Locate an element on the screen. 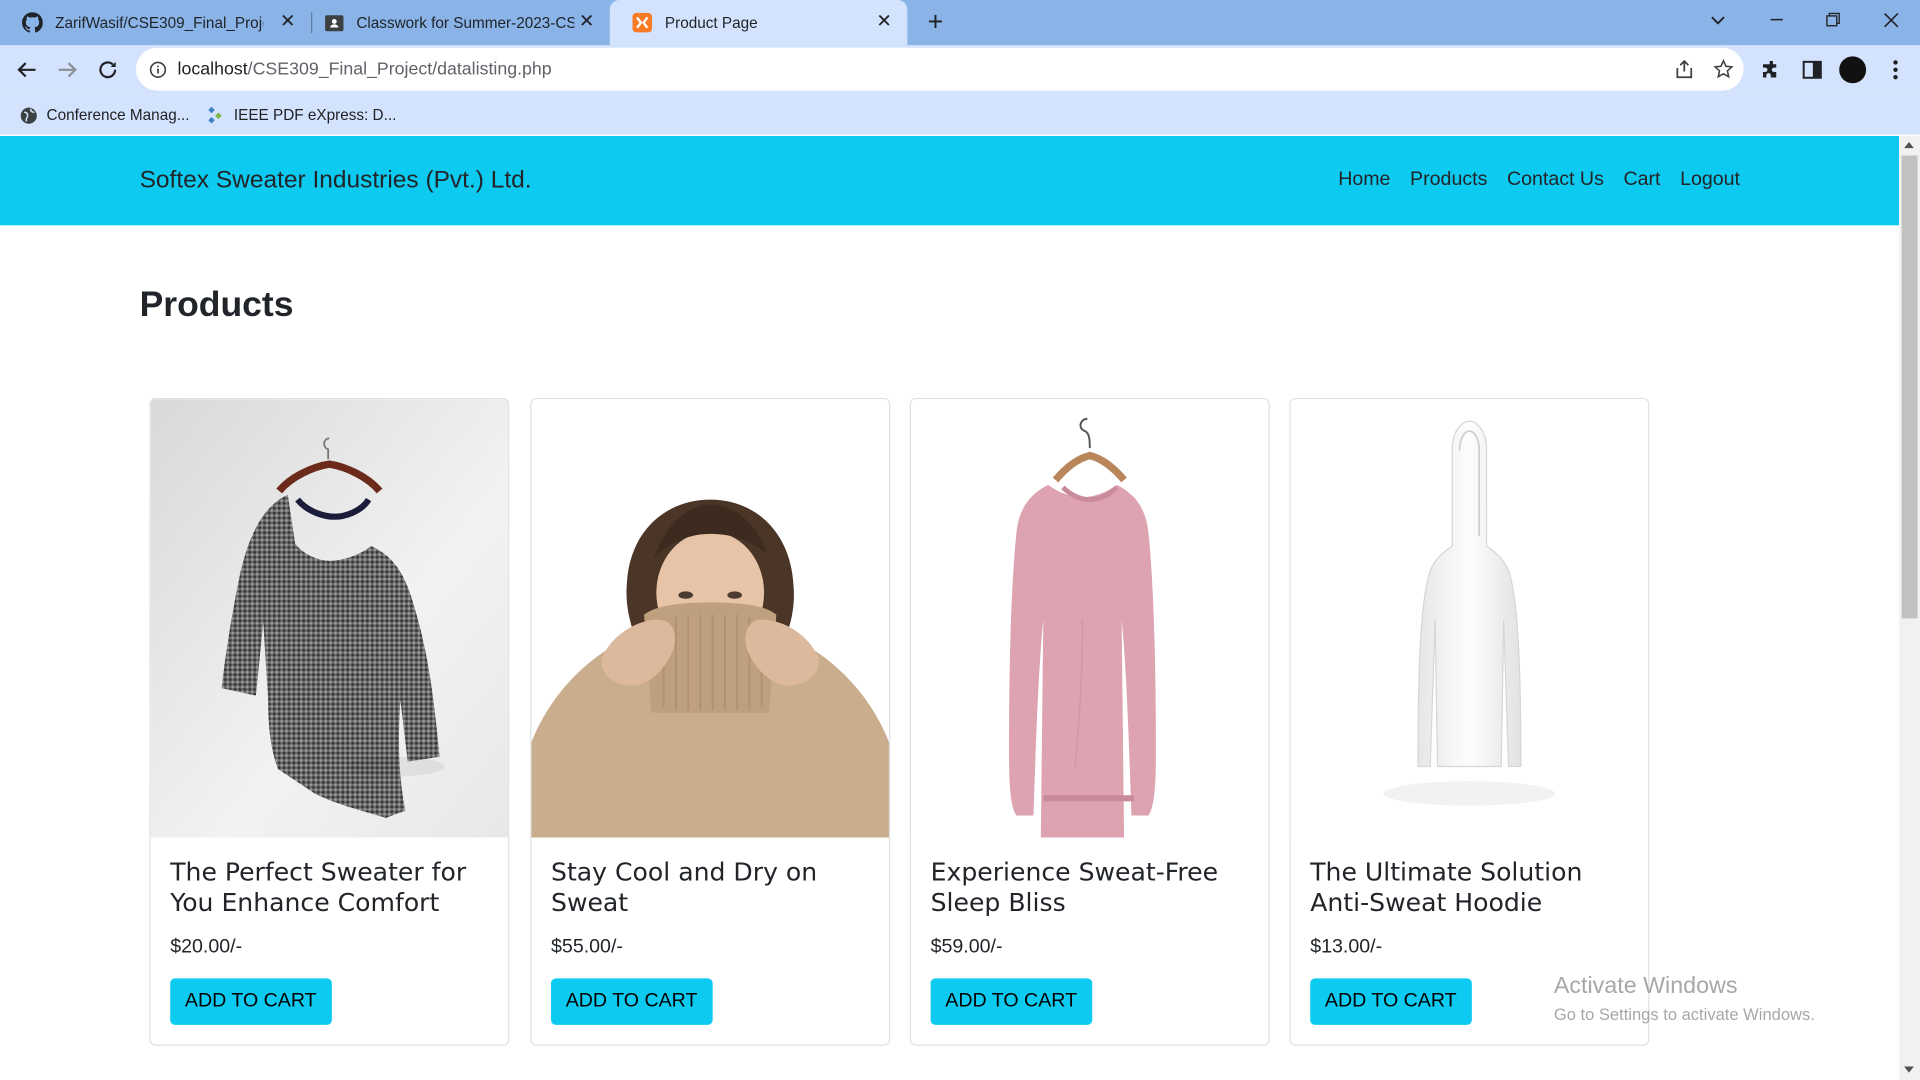 Image resolution: width=1920 pixels, height=1080 pixels. tab-classroom: Classwork for Summer-2023-CSE ✕ is located at coordinates (455, 22).